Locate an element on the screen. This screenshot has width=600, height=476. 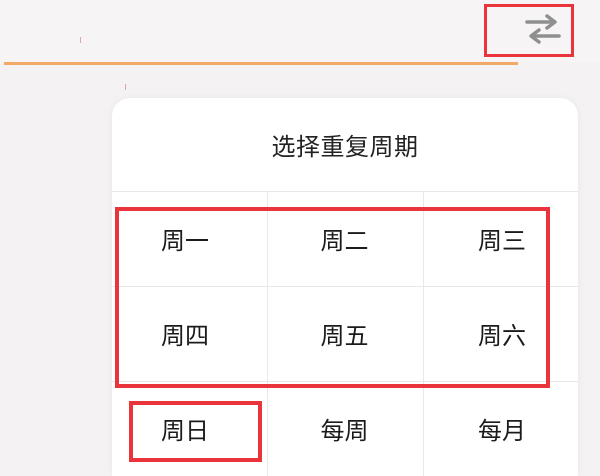
accent-line is located at coordinates (261, 63).